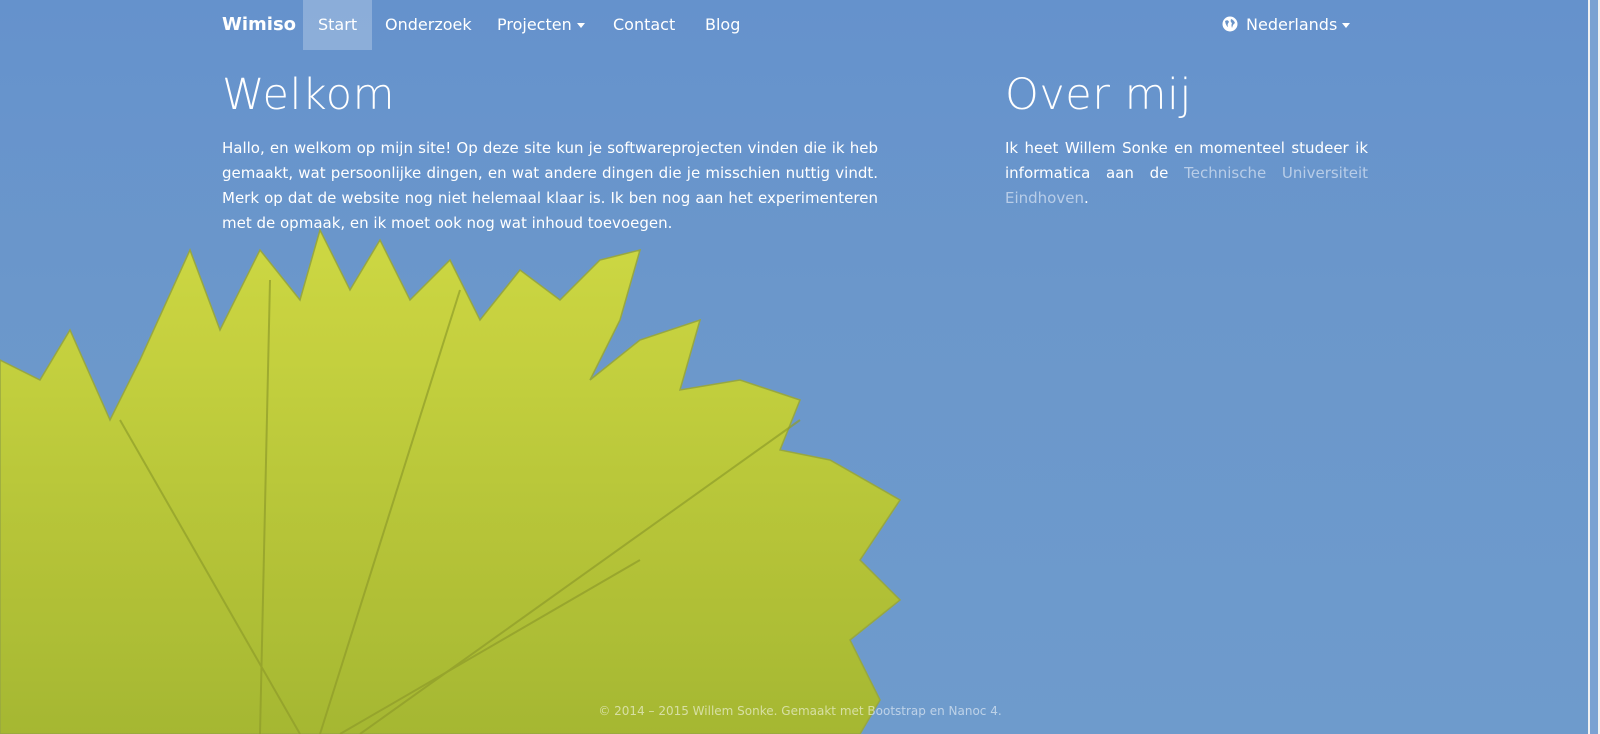 This screenshot has height=734, width=1600. I want to click on about-title: Over mij, so click(1098, 95).